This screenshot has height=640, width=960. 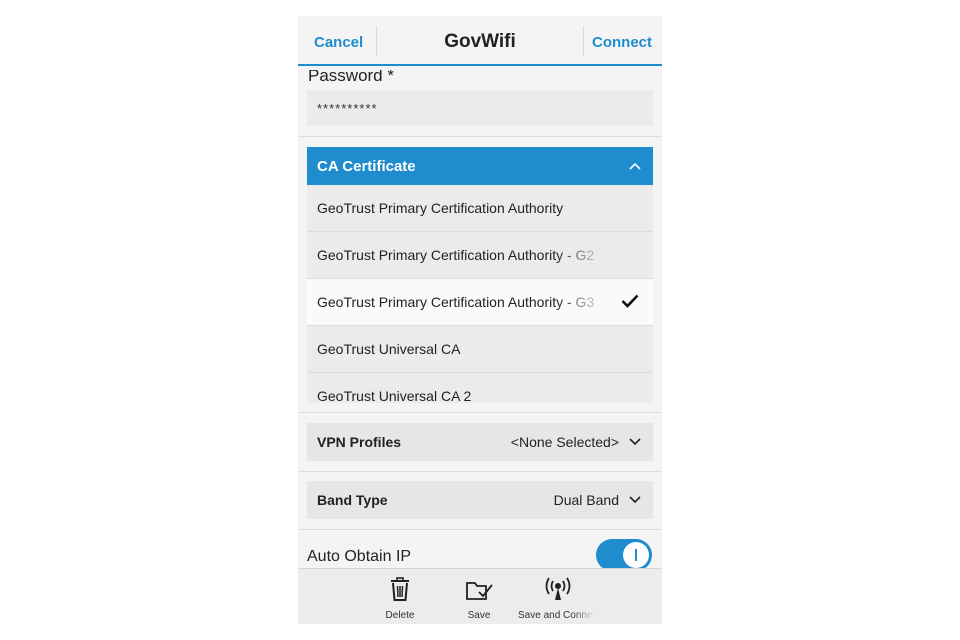 I want to click on save-and-connect-button: Save and Connect, so click(x=558, y=596).